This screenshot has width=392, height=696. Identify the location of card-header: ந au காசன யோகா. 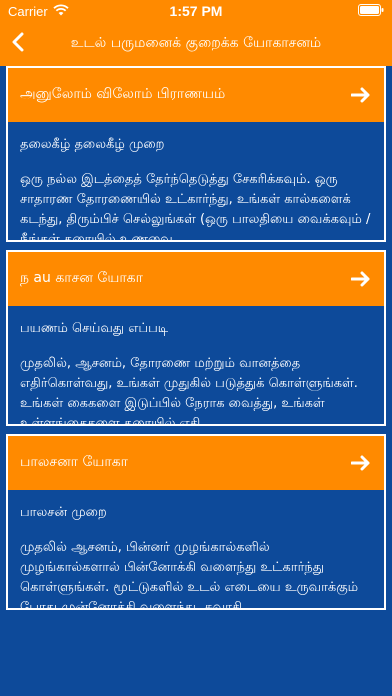
(196, 279).